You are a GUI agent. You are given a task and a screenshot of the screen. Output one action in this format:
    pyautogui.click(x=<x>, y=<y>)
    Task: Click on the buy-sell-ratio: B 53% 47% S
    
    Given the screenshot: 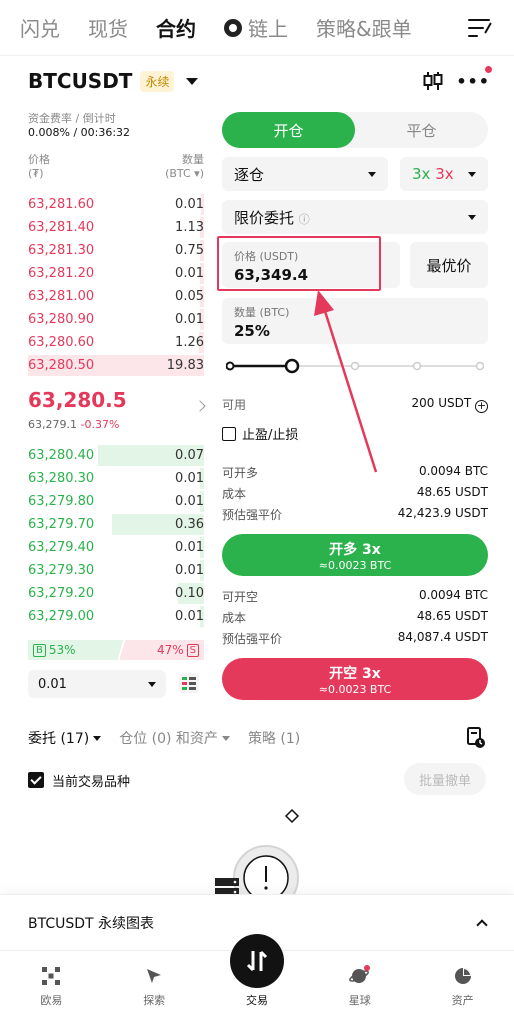 What is the action you would take?
    pyautogui.click(x=116, y=650)
    